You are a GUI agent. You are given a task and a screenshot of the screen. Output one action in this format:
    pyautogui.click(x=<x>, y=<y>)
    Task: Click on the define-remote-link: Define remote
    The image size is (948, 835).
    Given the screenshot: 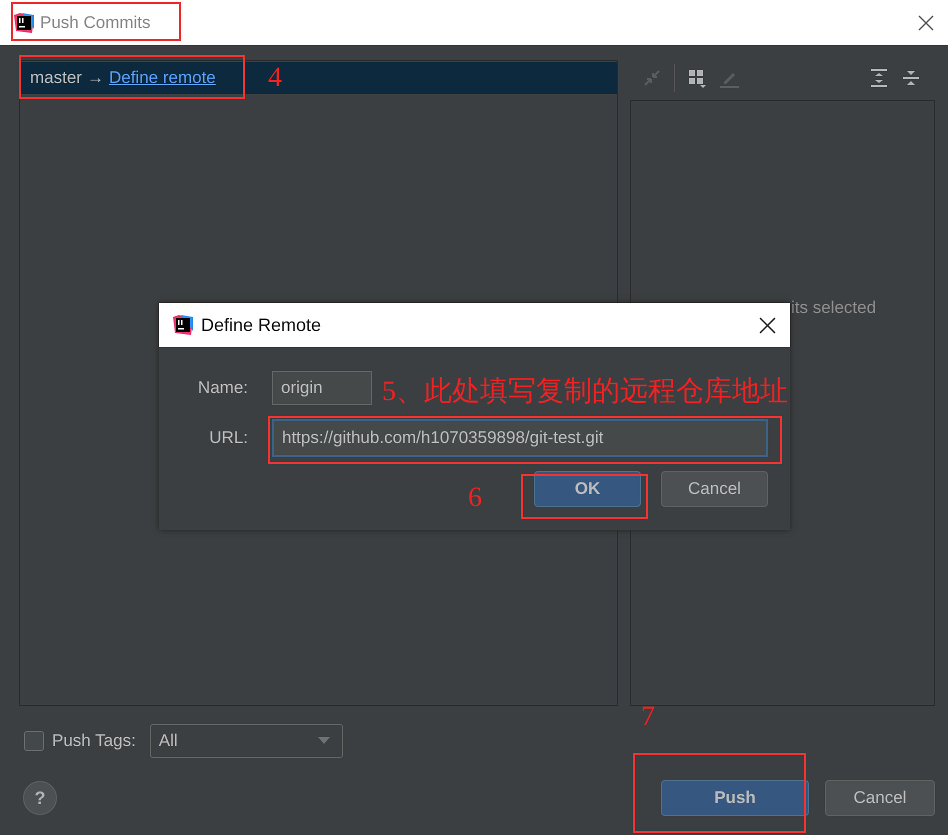 What is the action you would take?
    pyautogui.click(x=162, y=78)
    